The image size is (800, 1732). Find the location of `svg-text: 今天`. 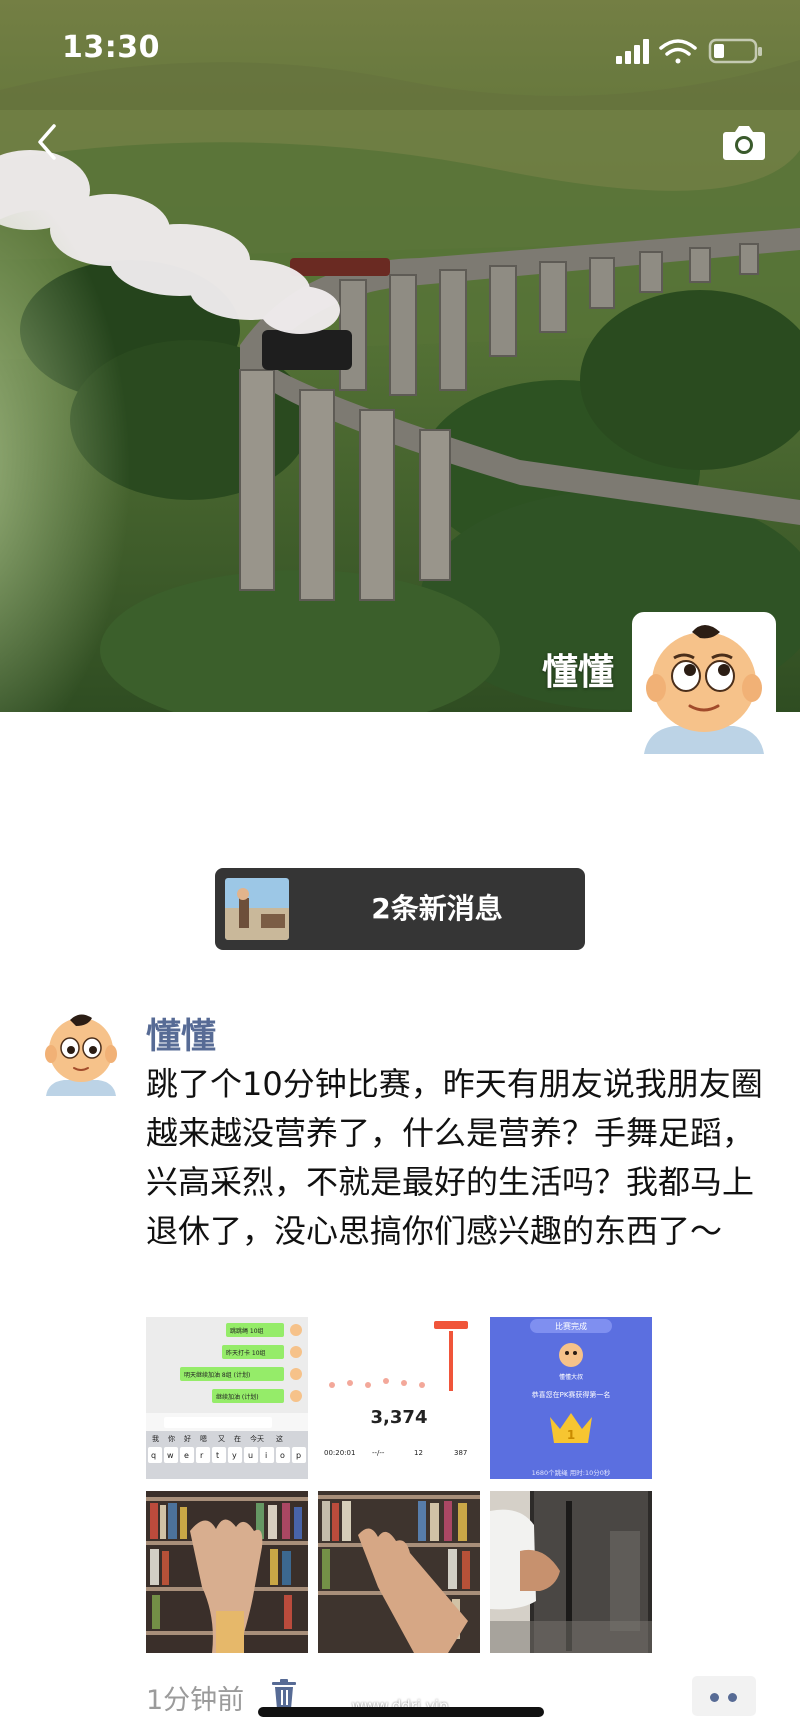

svg-text: 今天 is located at coordinates (257, 1438).